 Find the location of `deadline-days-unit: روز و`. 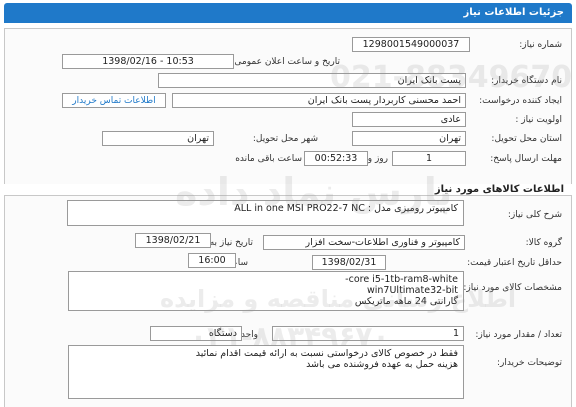

deadline-days-unit: روز و is located at coordinates (377, 159).